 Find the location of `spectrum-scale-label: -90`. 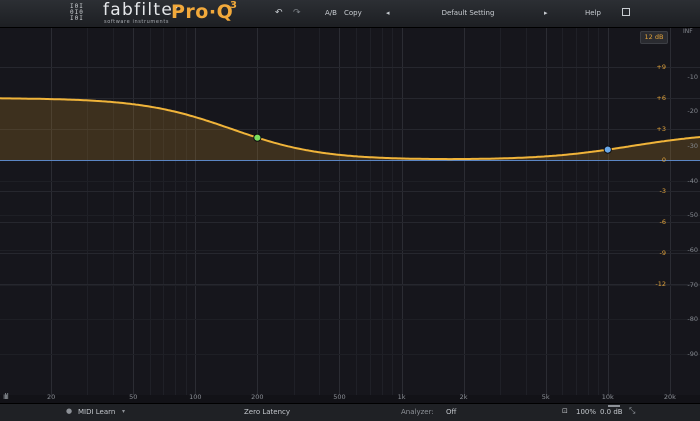

spectrum-scale-label: -90 is located at coordinates (692, 354).